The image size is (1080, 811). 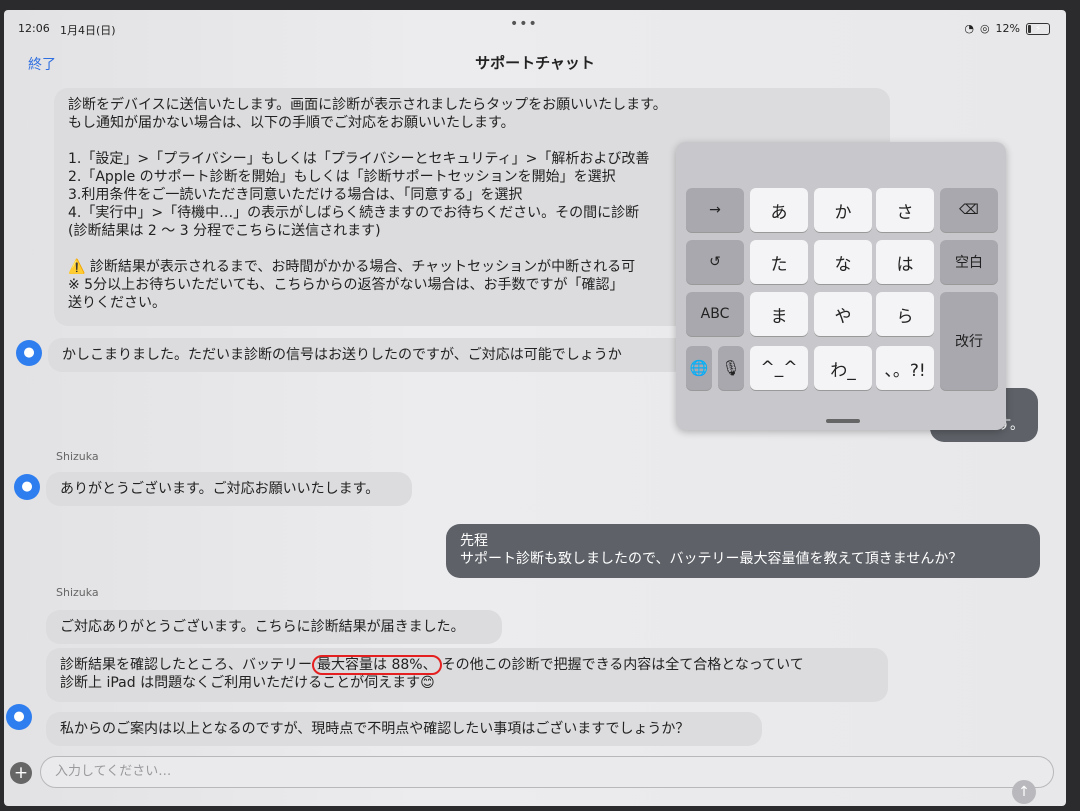 What do you see at coordinates (715, 262) in the screenshot?
I see `undo-key: ↺` at bounding box center [715, 262].